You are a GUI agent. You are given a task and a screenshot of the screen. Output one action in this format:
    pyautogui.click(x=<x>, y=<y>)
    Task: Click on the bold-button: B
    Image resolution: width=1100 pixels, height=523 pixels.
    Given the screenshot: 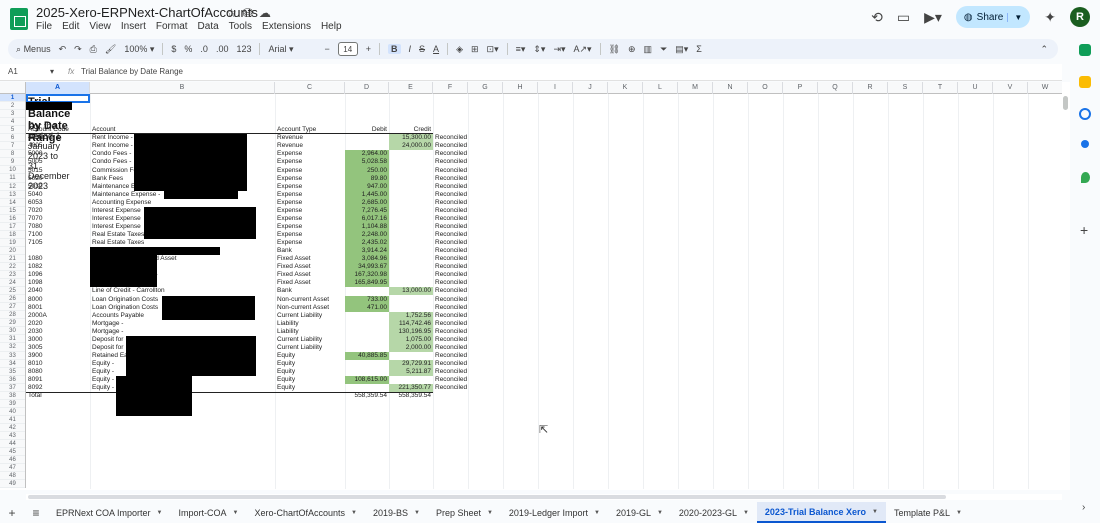 What is the action you would take?
    pyautogui.click(x=394, y=49)
    